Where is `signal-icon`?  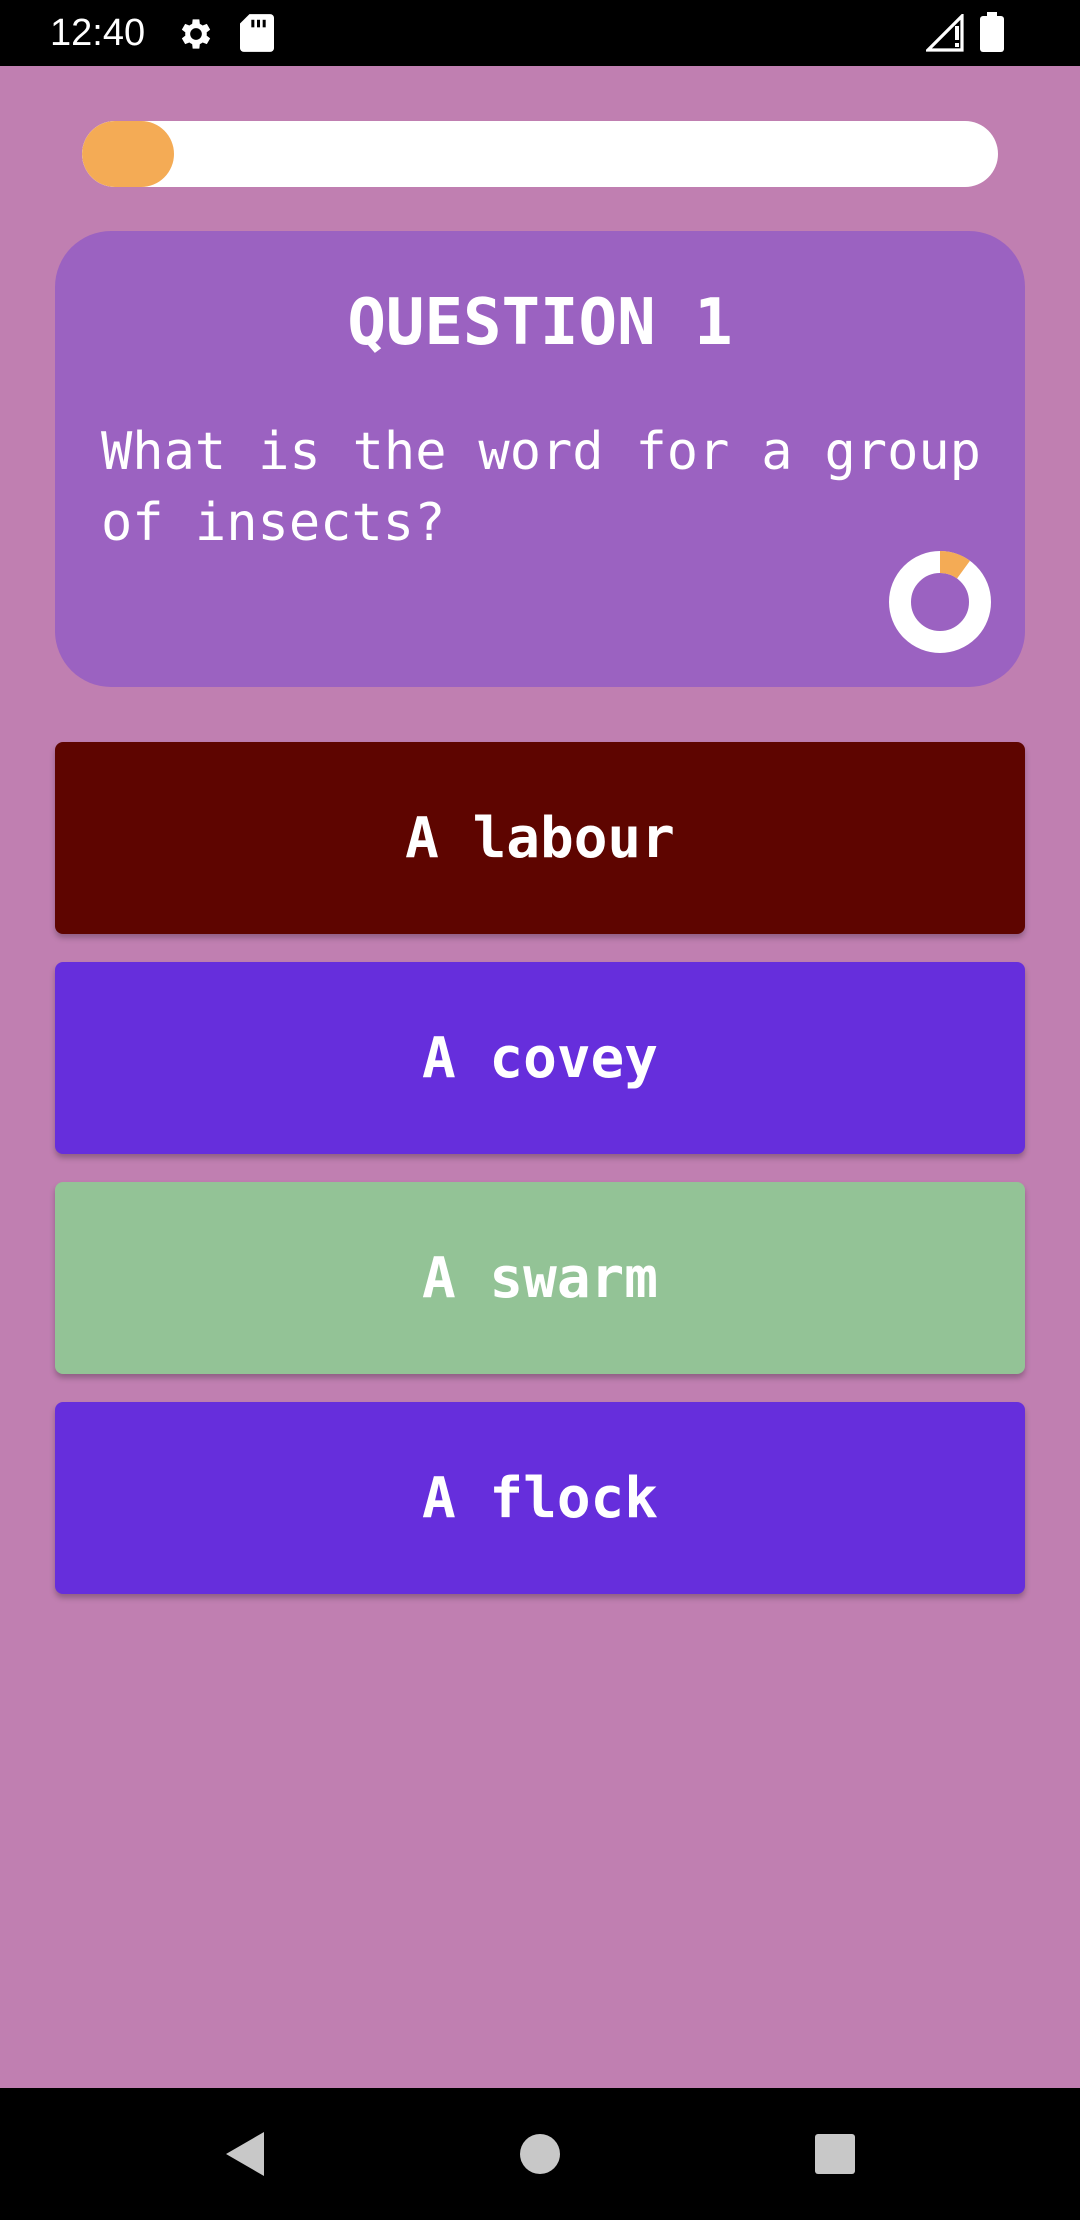 signal-icon is located at coordinates (945, 34).